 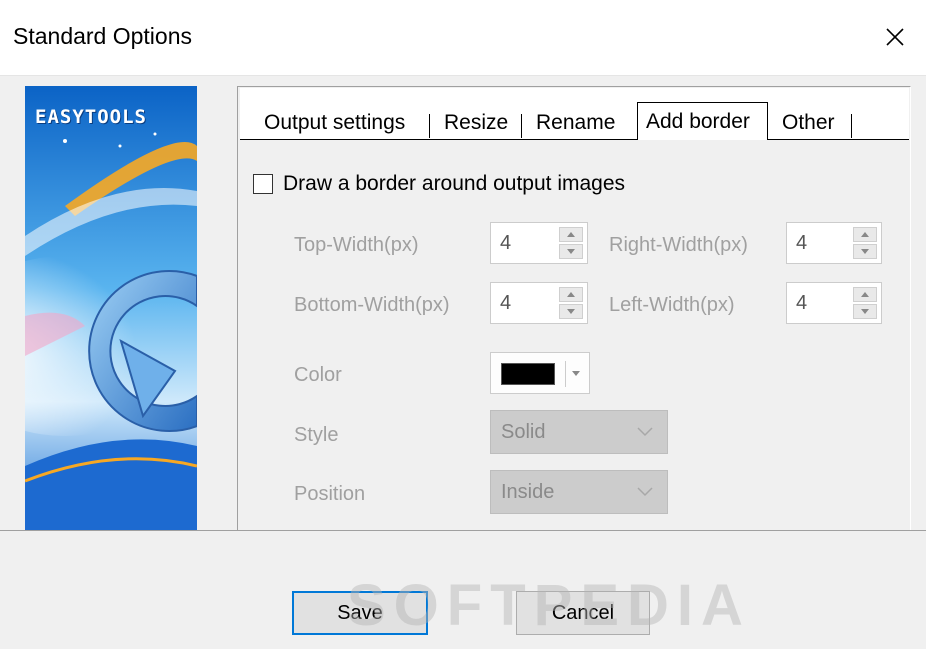 I want to click on tab-label: Output settings, so click(x=335, y=122).